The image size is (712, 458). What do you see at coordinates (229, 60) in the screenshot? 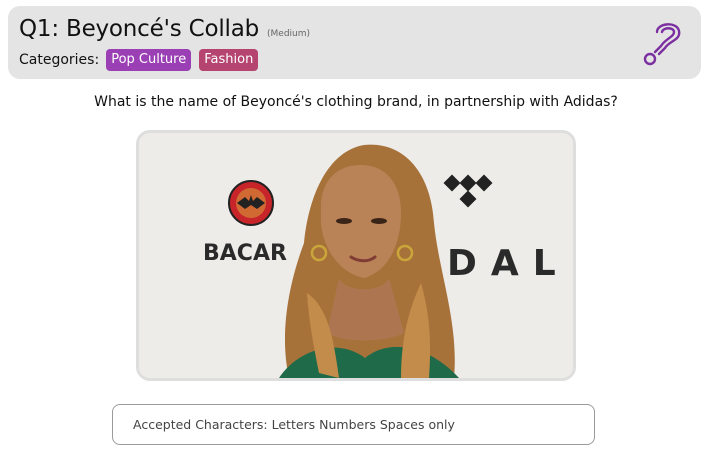
I see `category-badge-fashion: Fashion` at bounding box center [229, 60].